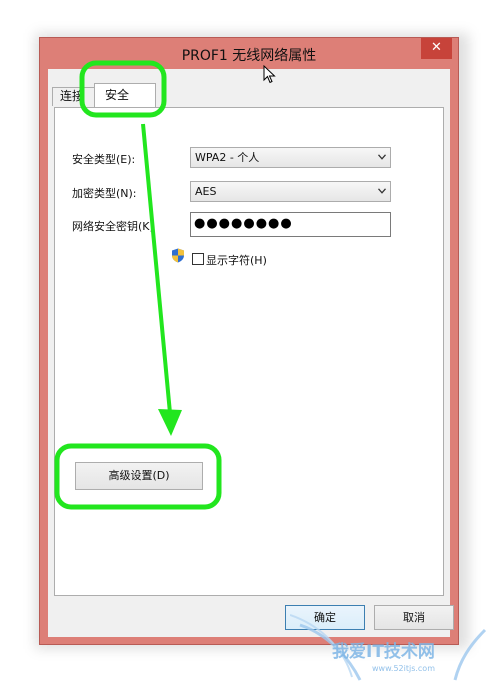 Image resolution: width=500 pixels, height=685 pixels. What do you see at coordinates (117, 95) in the screenshot?
I see `tab-security-label: 安全` at bounding box center [117, 95].